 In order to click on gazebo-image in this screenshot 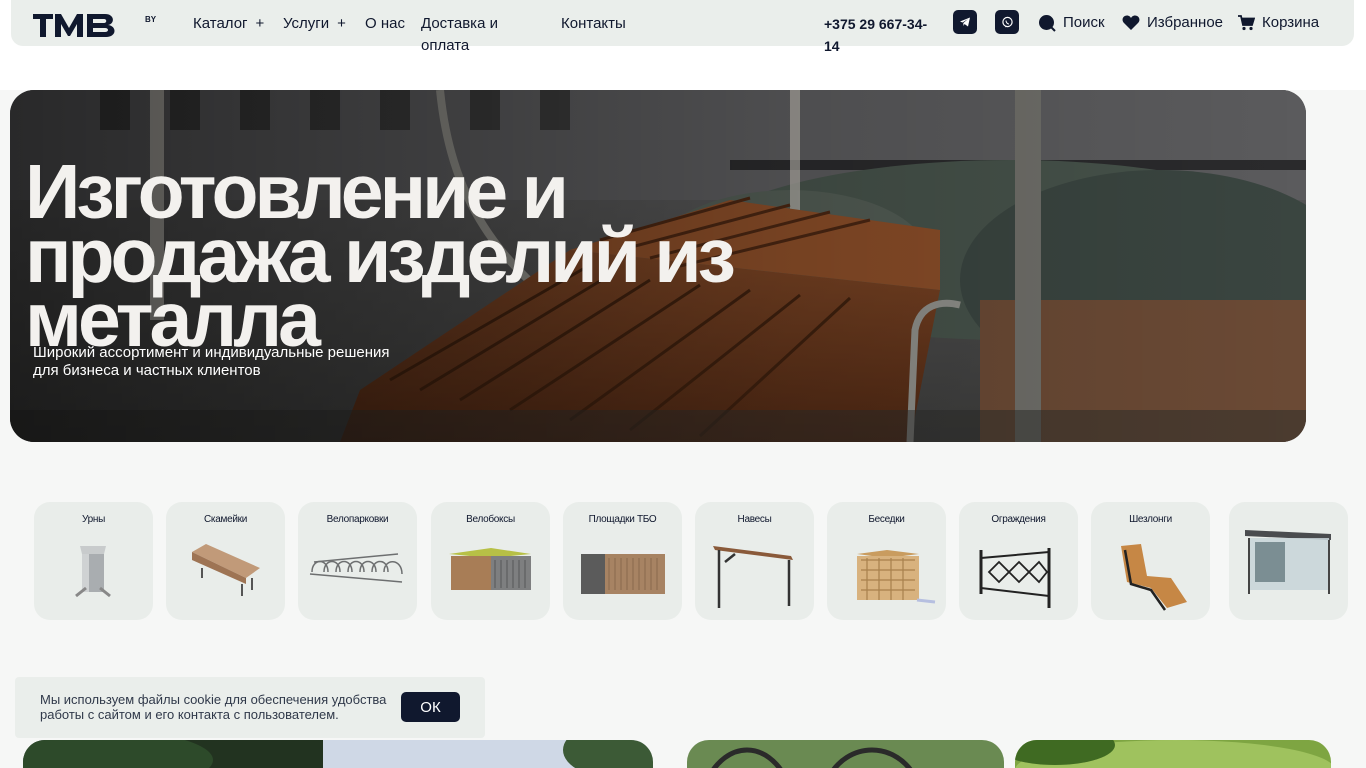, I will do `click(896, 577)`.